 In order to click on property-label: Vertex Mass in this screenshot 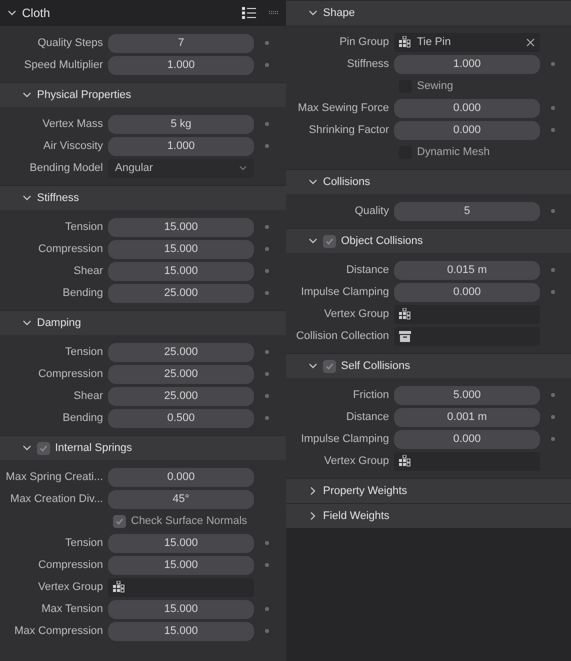, I will do `click(72, 124)`.